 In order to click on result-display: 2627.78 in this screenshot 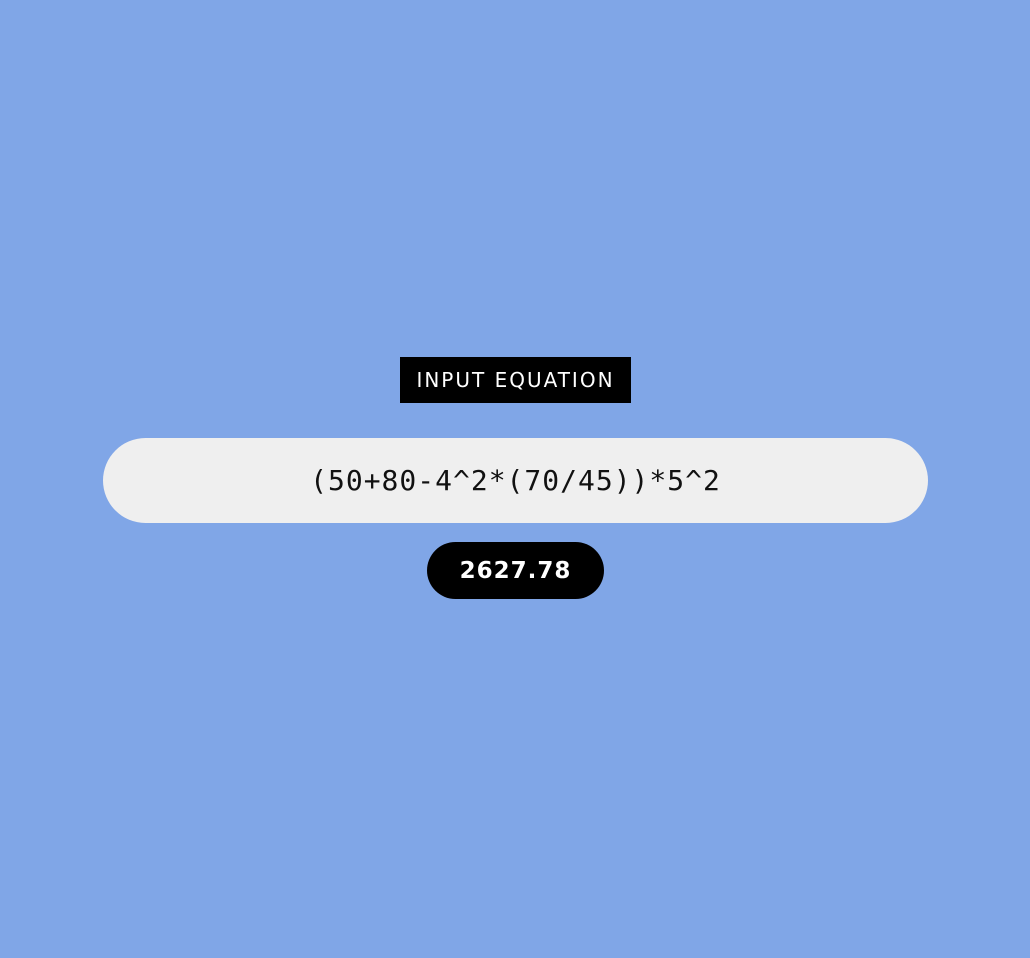, I will do `click(515, 570)`.